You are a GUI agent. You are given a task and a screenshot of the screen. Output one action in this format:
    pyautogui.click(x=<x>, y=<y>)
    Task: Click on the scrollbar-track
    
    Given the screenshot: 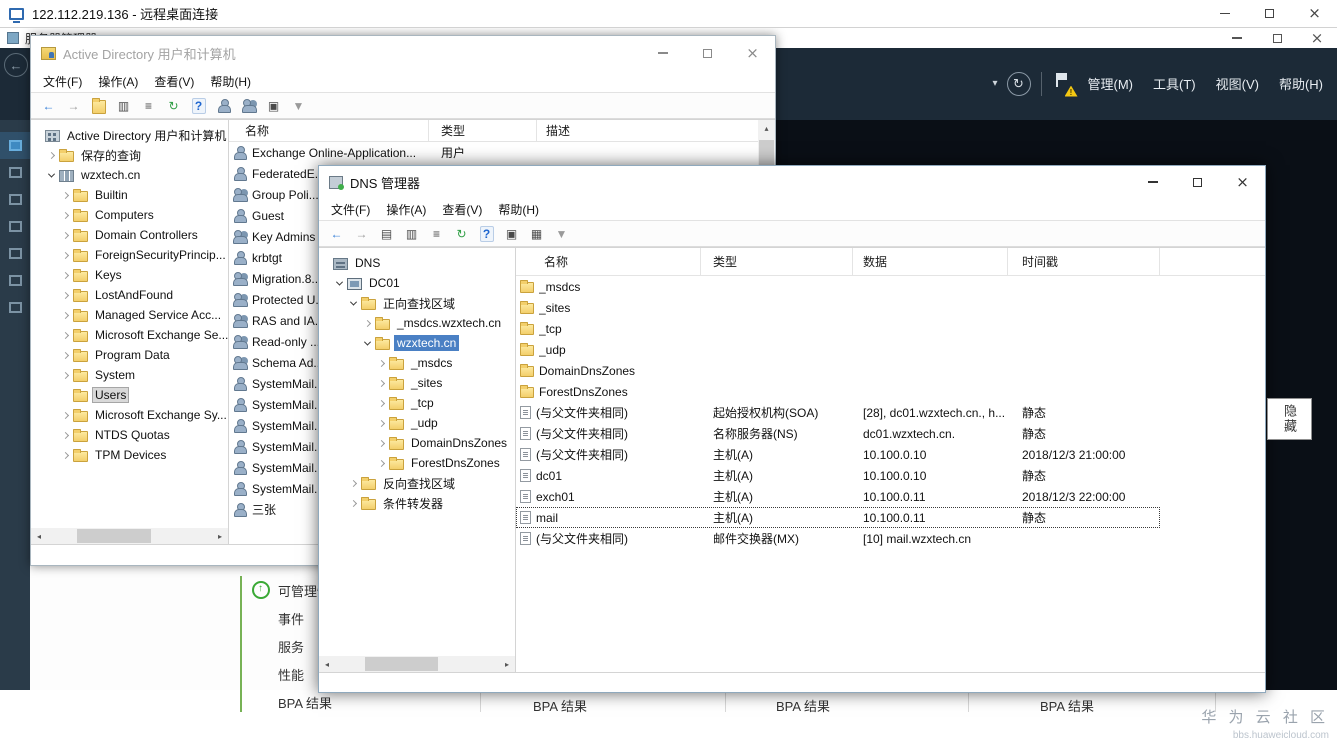 What is the action you would take?
    pyautogui.click(x=129, y=536)
    